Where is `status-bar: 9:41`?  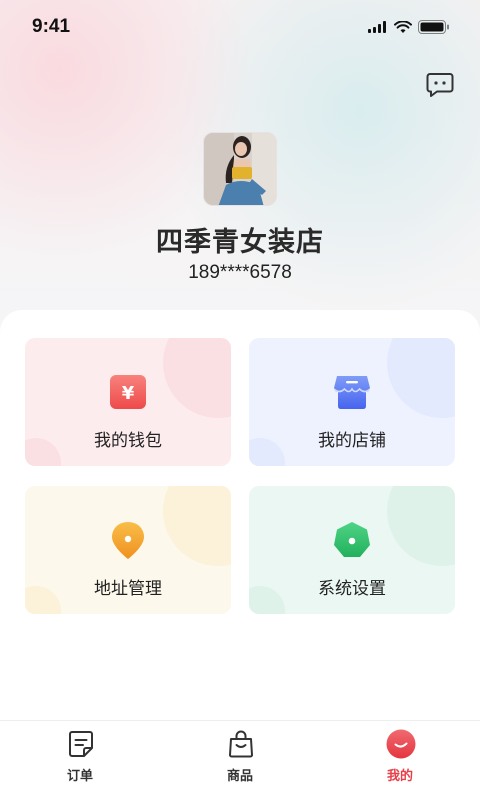
status-bar: 9:41 is located at coordinates (240, 28).